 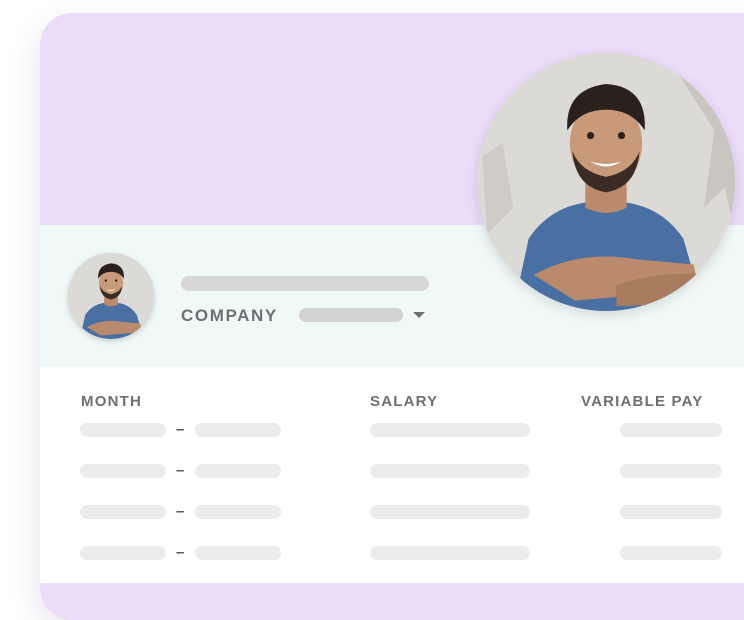 I want to click on avatar-large, so click(x=606, y=182).